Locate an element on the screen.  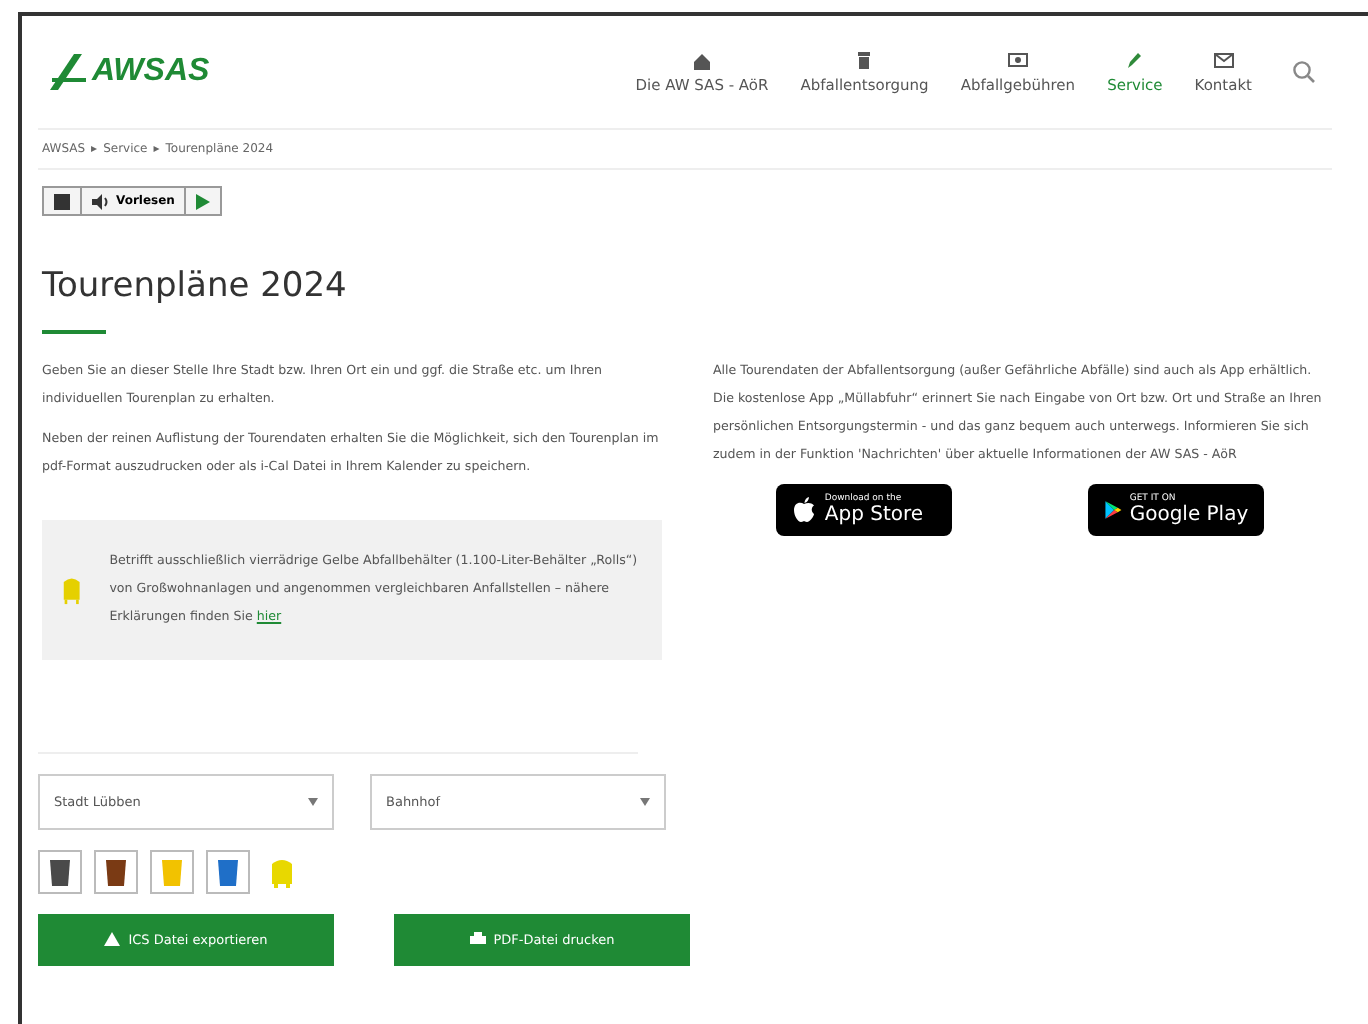
search-icon is located at coordinates (1304, 72).